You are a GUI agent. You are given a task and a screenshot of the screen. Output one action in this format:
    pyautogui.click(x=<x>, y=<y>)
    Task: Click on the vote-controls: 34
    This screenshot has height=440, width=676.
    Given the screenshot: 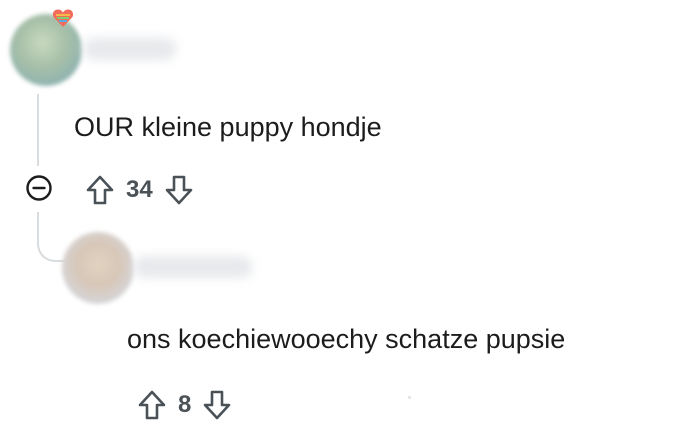 What is the action you would take?
    pyautogui.click(x=139, y=190)
    